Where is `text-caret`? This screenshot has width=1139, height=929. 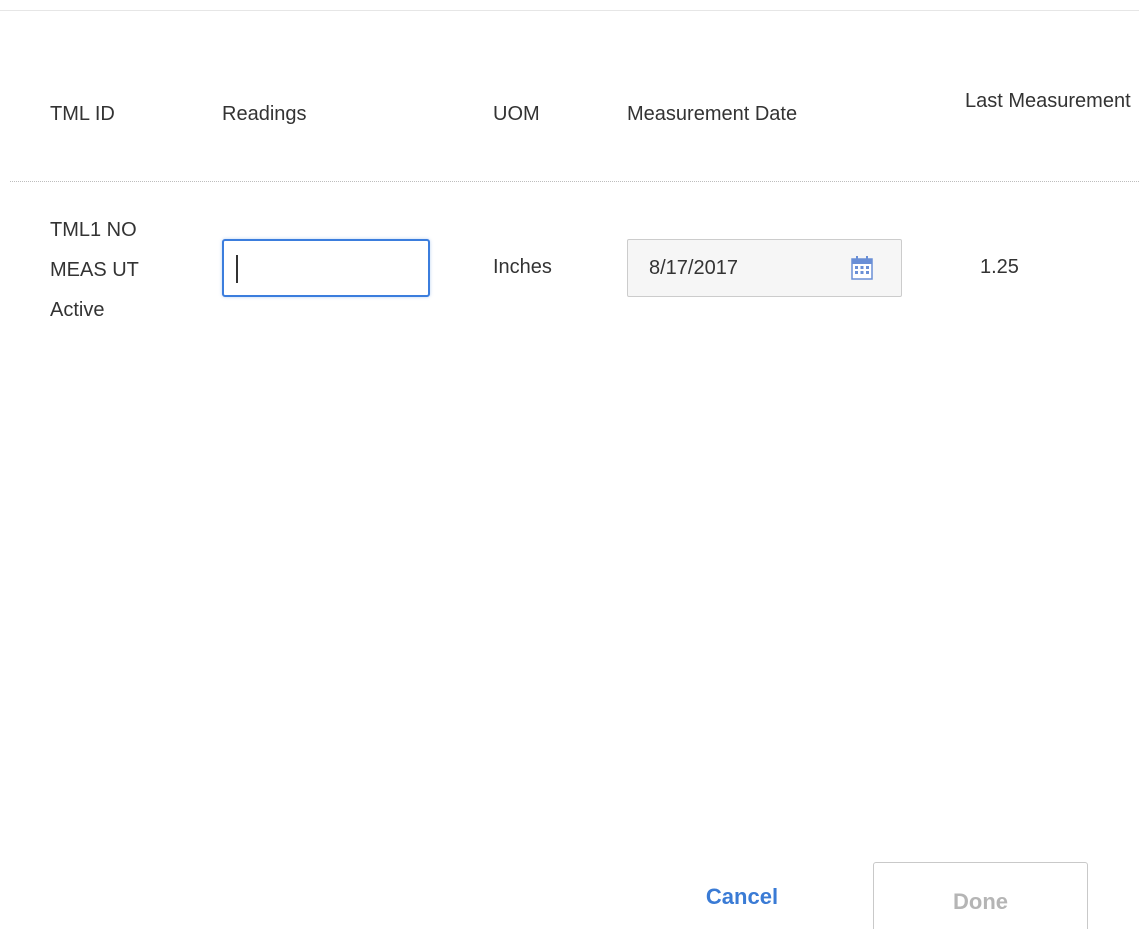
text-caret is located at coordinates (237, 269).